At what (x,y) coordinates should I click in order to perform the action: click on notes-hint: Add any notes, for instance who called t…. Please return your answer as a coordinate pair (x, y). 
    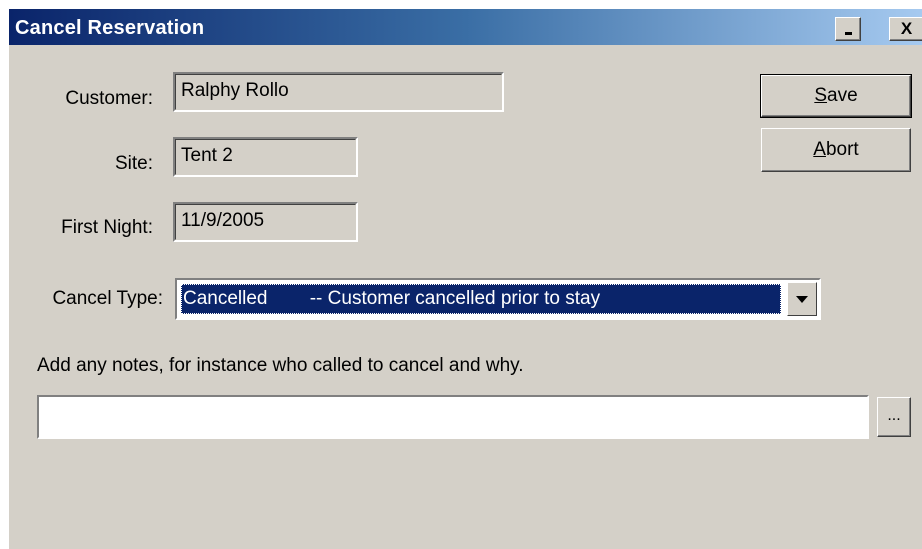
    Looking at the image, I should click on (280, 365).